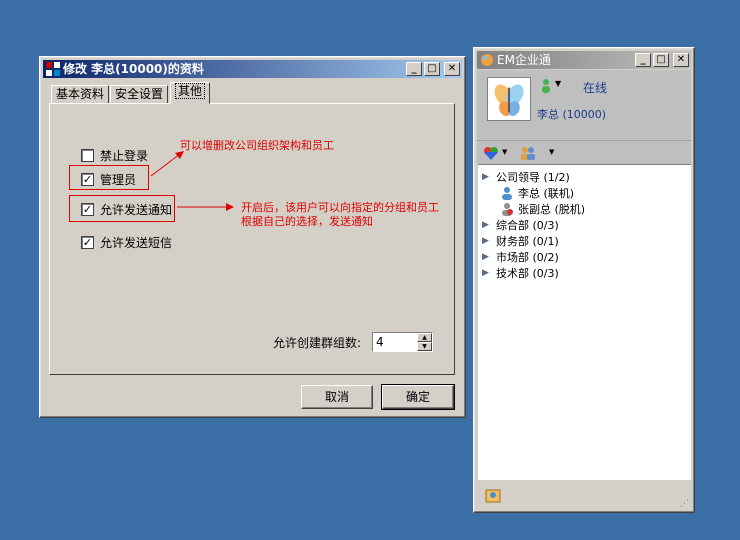  What do you see at coordinates (661, 60) in the screenshot?
I see `em-maximize-button: □` at bounding box center [661, 60].